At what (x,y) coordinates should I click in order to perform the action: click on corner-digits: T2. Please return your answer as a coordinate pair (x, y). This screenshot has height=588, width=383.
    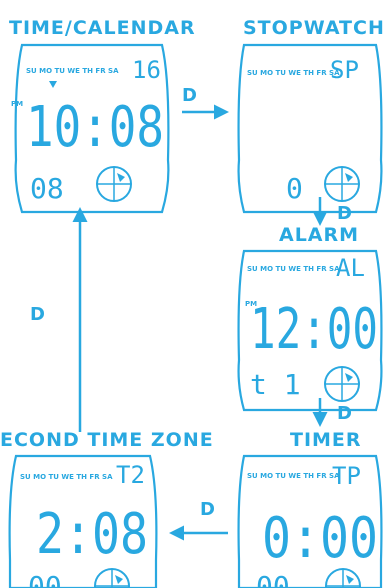
    Looking at the image, I should click on (130, 475).